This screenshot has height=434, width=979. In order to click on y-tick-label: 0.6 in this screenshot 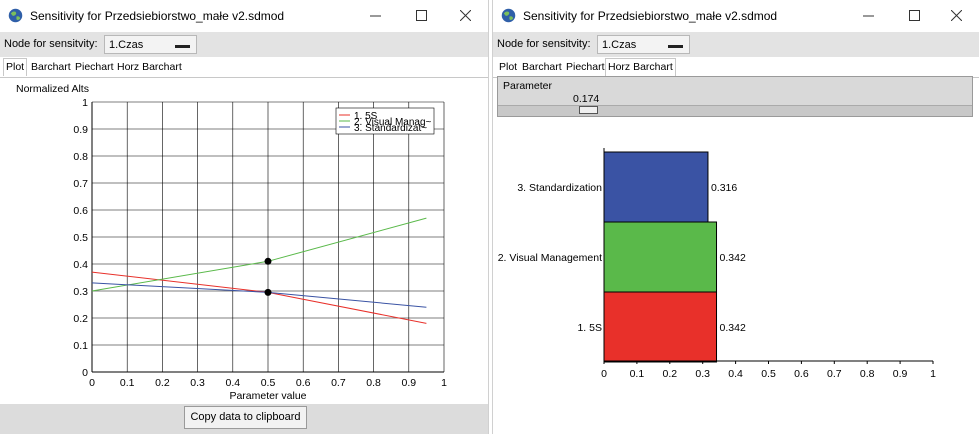, I will do `click(80, 211)`.